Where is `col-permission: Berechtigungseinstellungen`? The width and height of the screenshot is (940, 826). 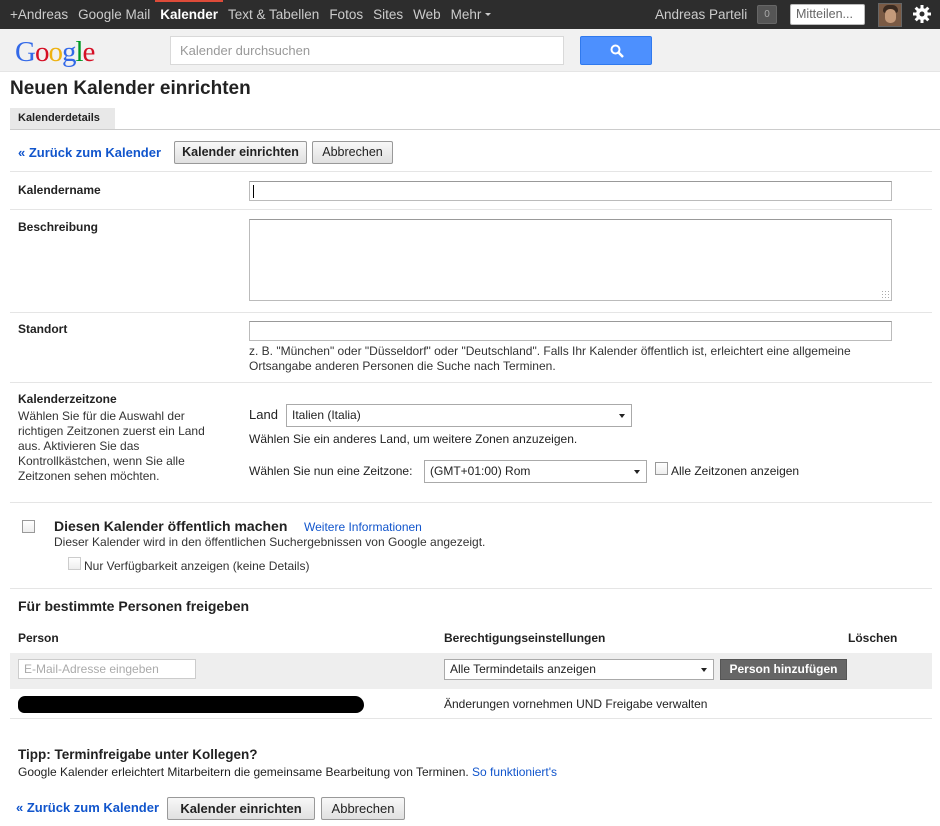 col-permission: Berechtigungseinstellungen is located at coordinates (525, 638).